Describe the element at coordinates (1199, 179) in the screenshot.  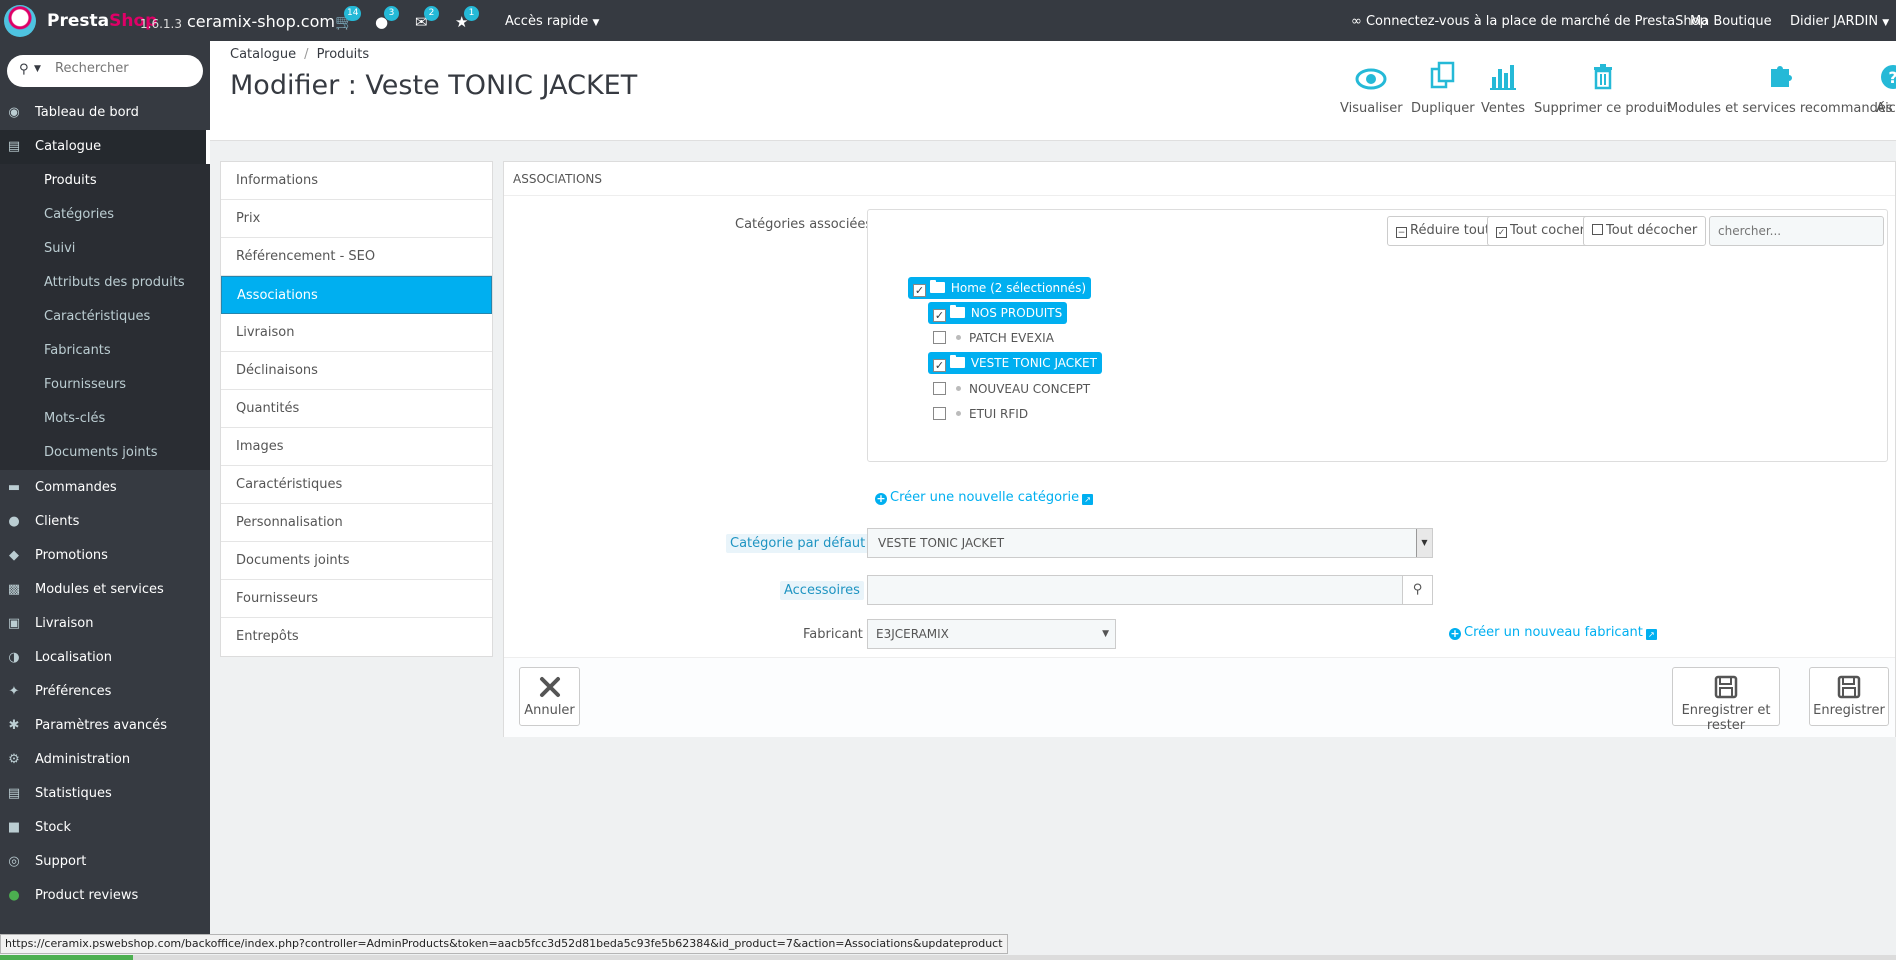
I see `panel-heading: Associations` at that location.